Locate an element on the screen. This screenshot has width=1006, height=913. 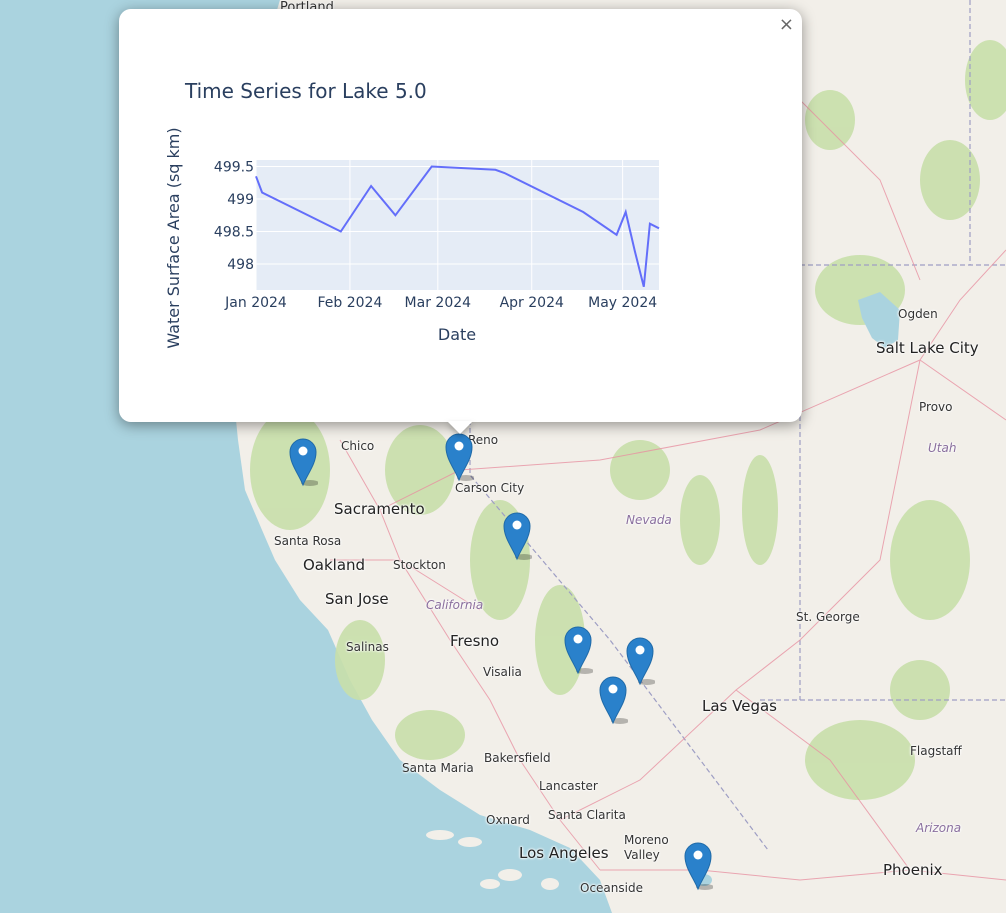
x-tick-label: Feb 2024 is located at coordinates (349, 303).